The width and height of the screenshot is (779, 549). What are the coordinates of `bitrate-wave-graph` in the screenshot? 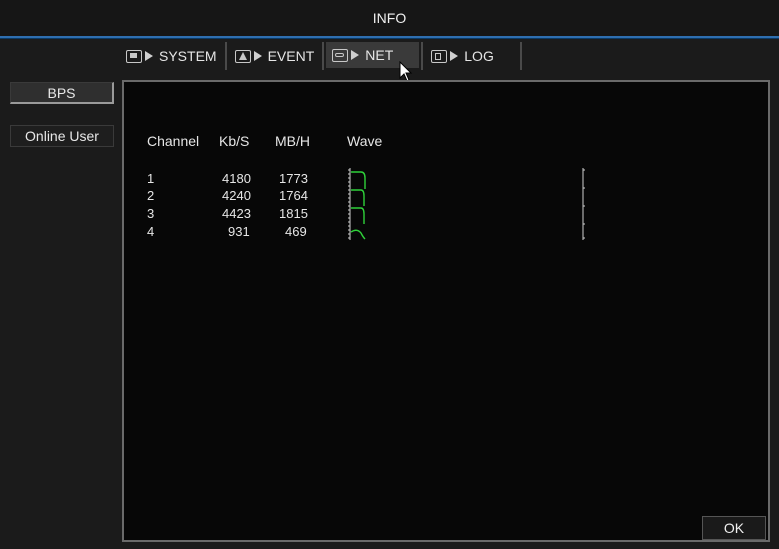 It's located at (466, 204).